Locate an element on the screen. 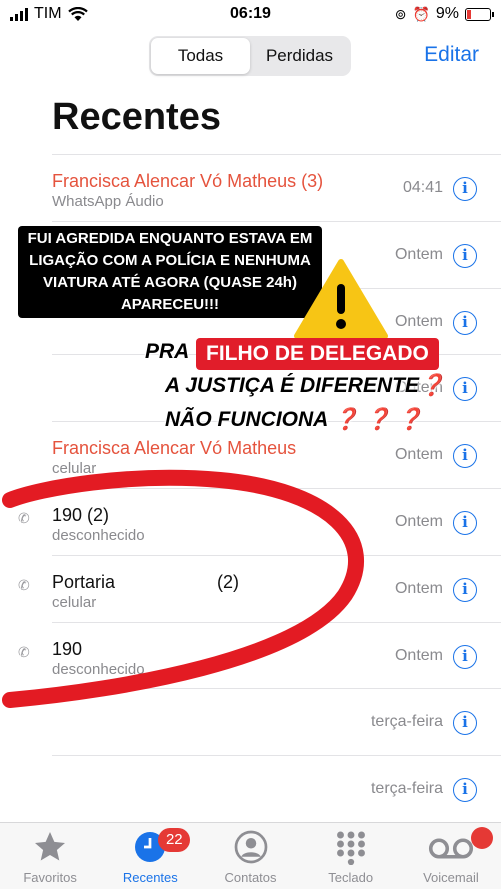 The height and width of the screenshot is (889, 501). call-name: 190 (2) is located at coordinates (81, 514).